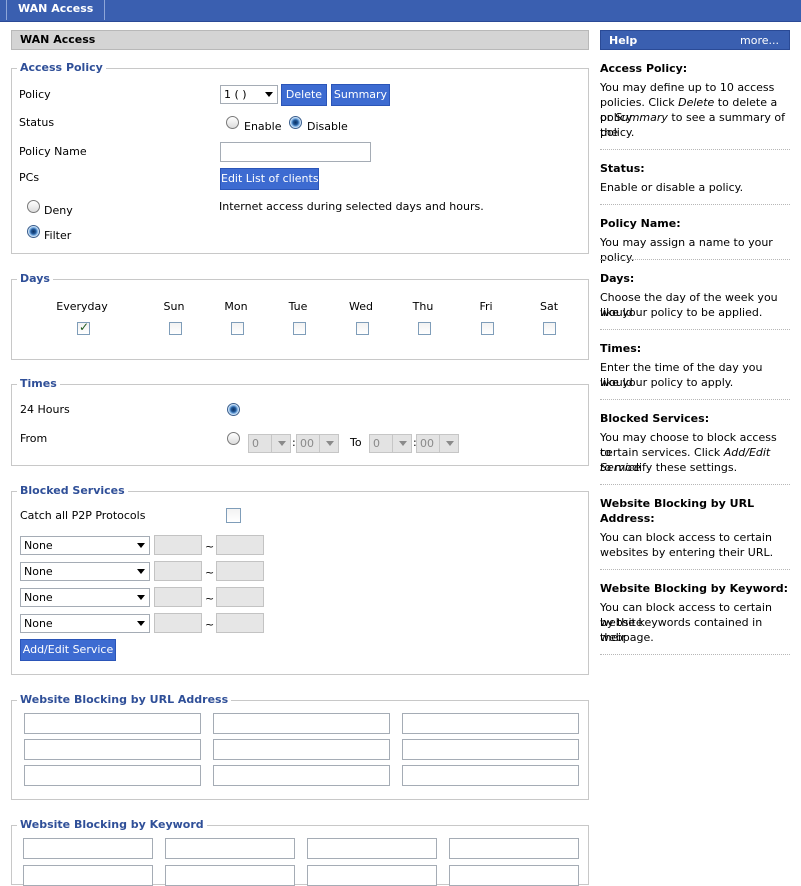 Image resolution: width=801 pixels, height=886 pixels. Describe the element at coordinates (300, 421) in the screenshot. I see `times-group: Times 24 Hours From 0 : 00 To 0 : 00` at that location.